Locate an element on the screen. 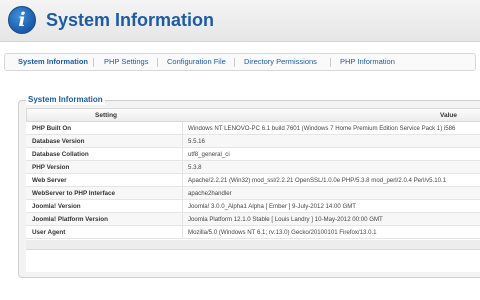 Image resolution: width=480 pixels, height=300 pixels. info-icon: i is located at coordinates (22, 20).